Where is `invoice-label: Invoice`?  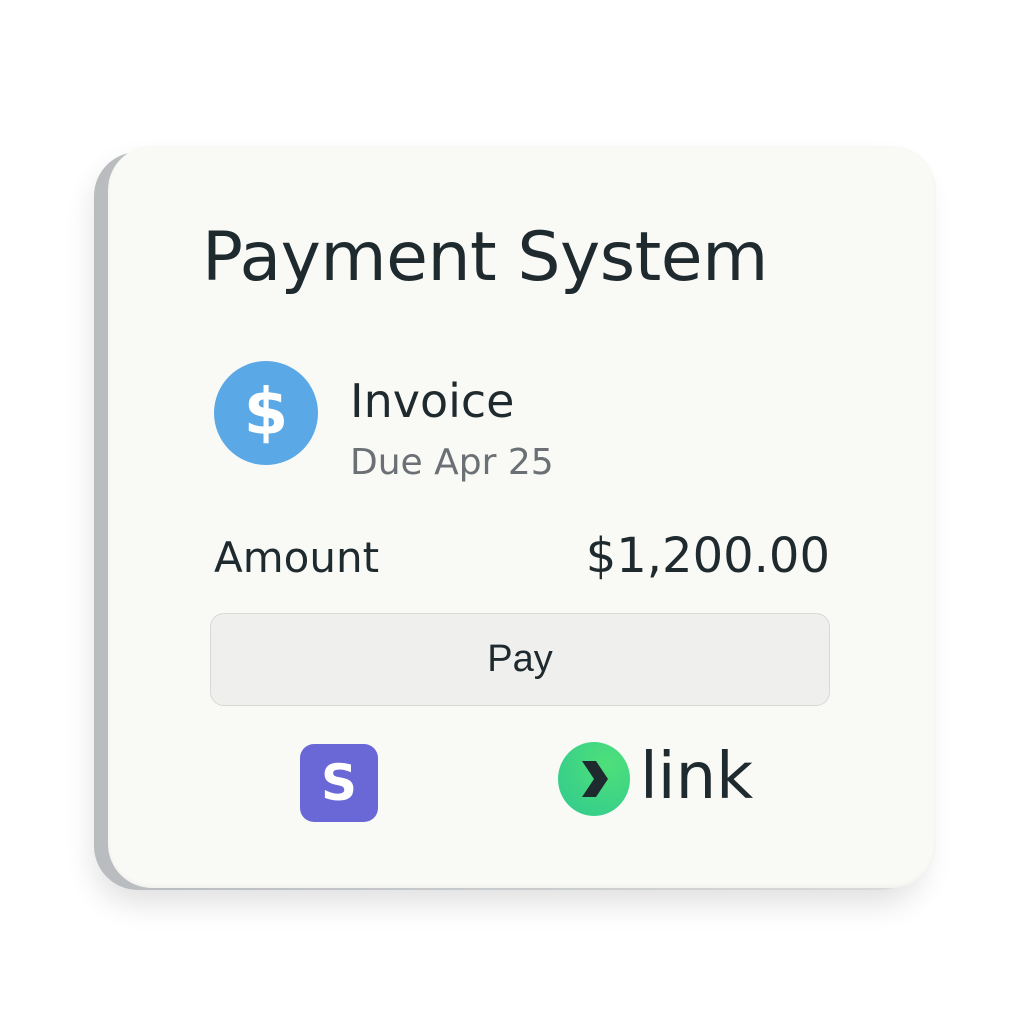 invoice-label: Invoice is located at coordinates (432, 401).